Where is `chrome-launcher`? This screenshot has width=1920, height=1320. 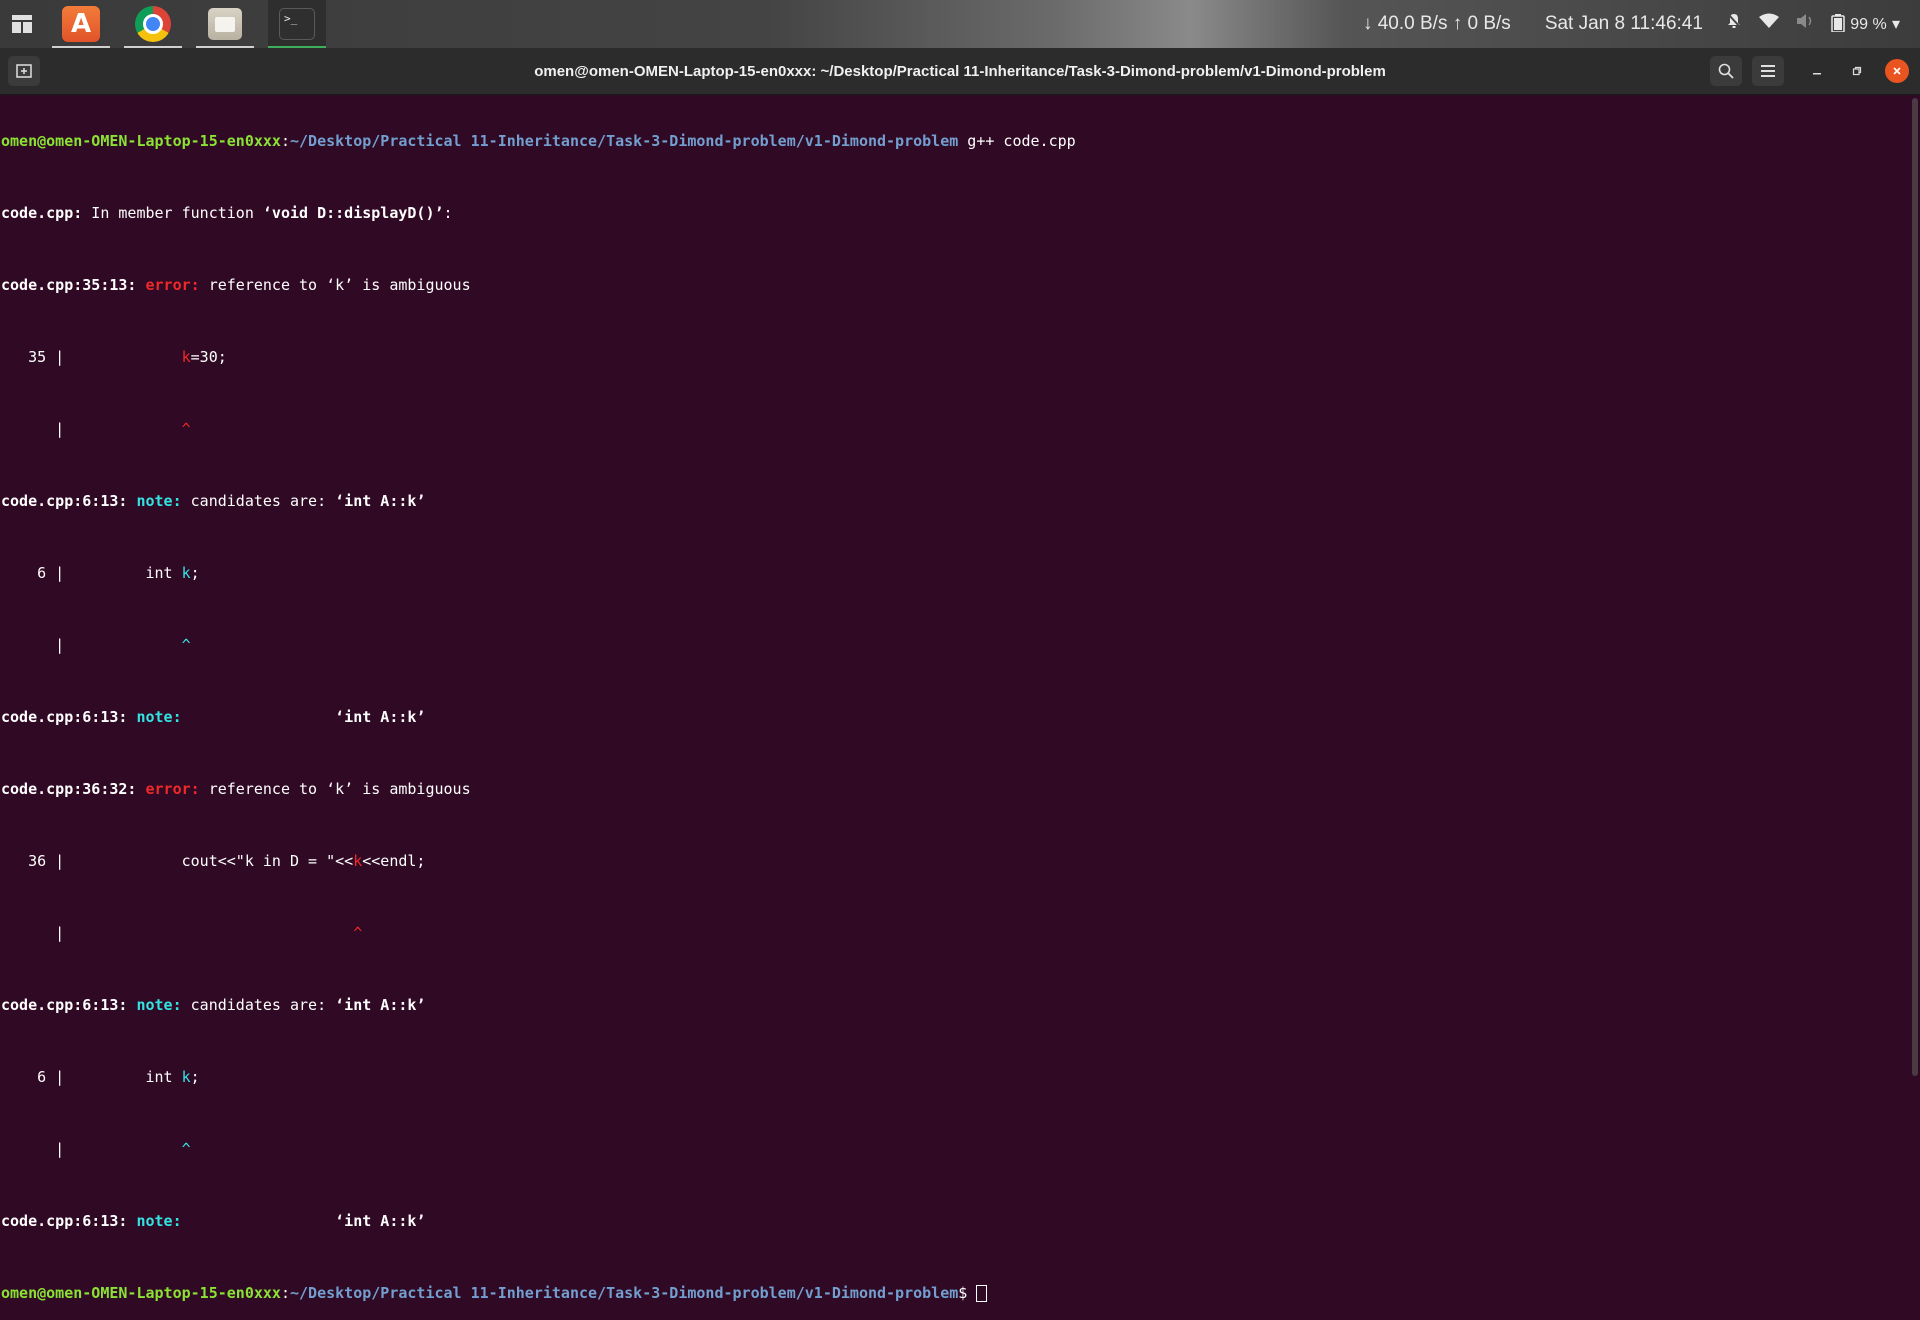
chrome-launcher is located at coordinates (153, 24).